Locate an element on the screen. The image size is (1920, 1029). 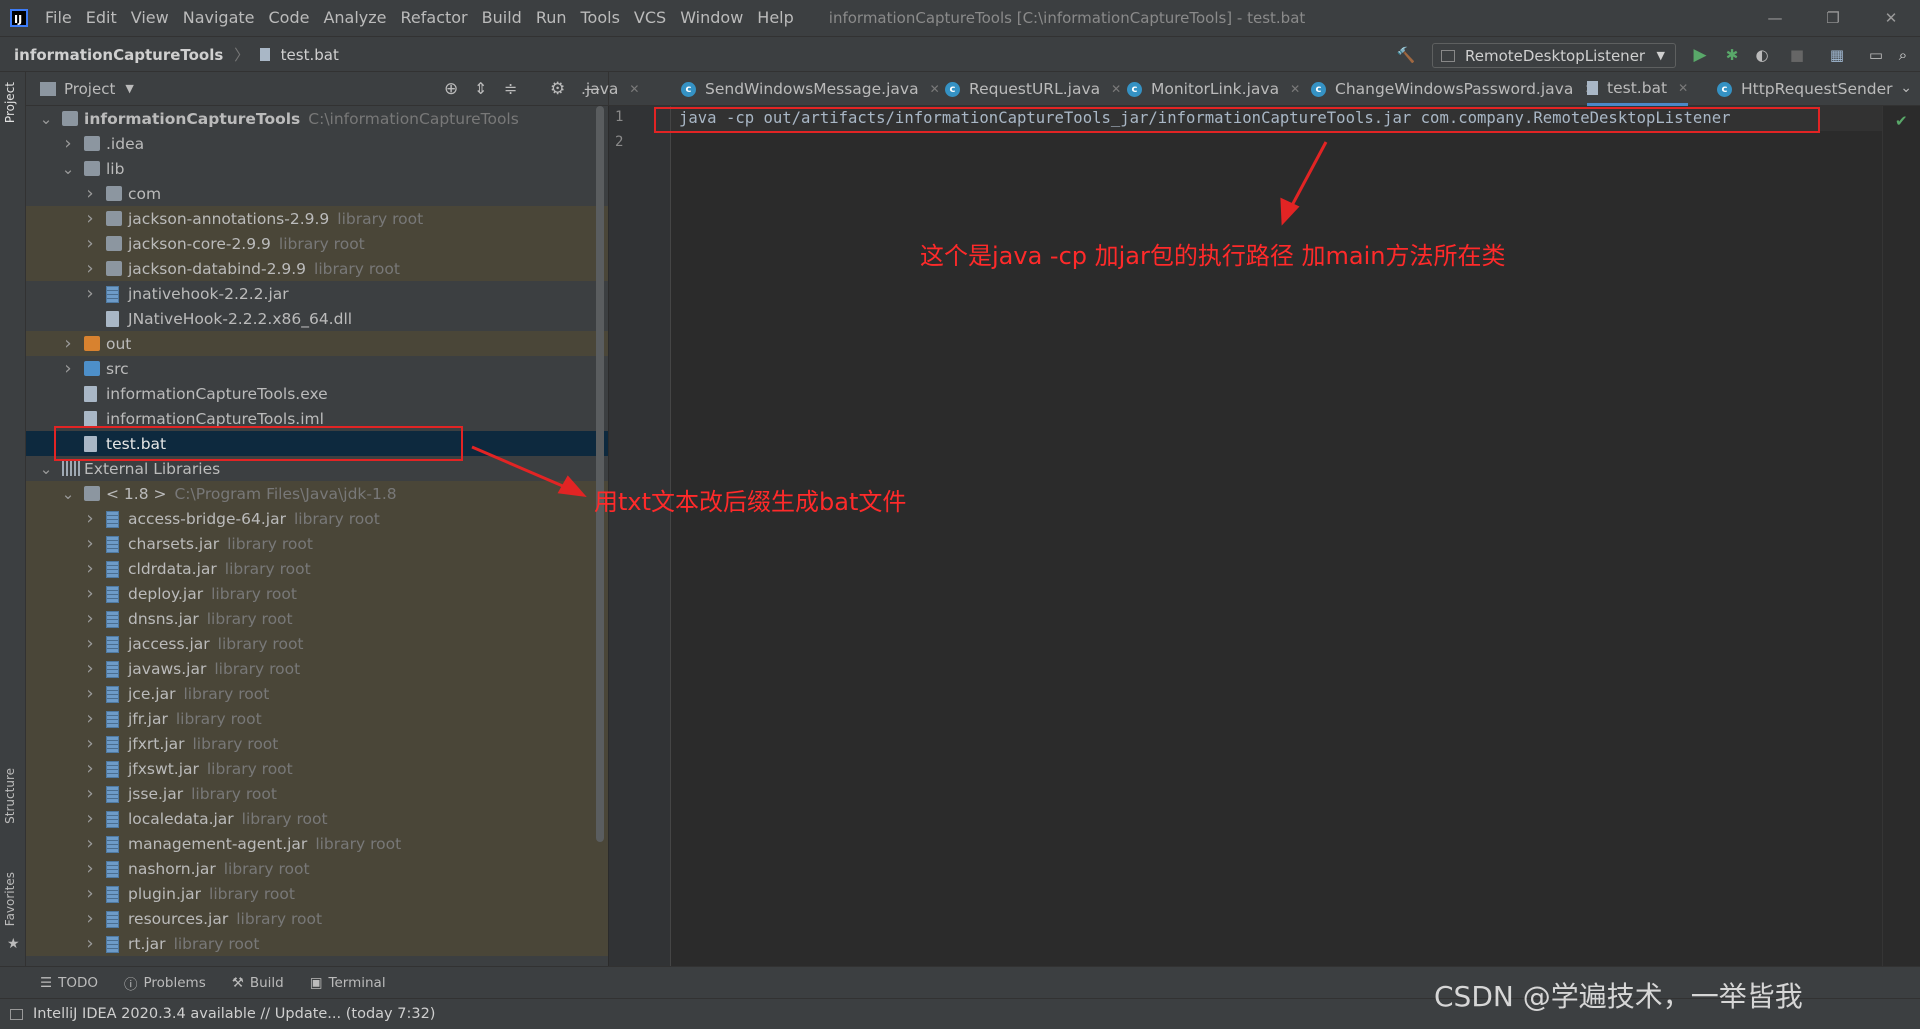
arrow-to-bat-note is located at coordinates (522, 468).